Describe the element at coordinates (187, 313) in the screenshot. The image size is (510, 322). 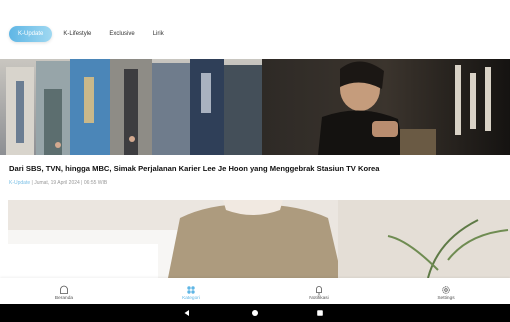
I see `back-icon` at that location.